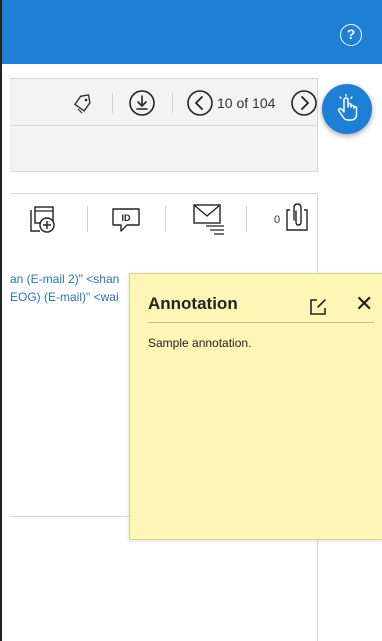  What do you see at coordinates (304, 103) in the screenshot?
I see `chevron-right-icon` at bounding box center [304, 103].